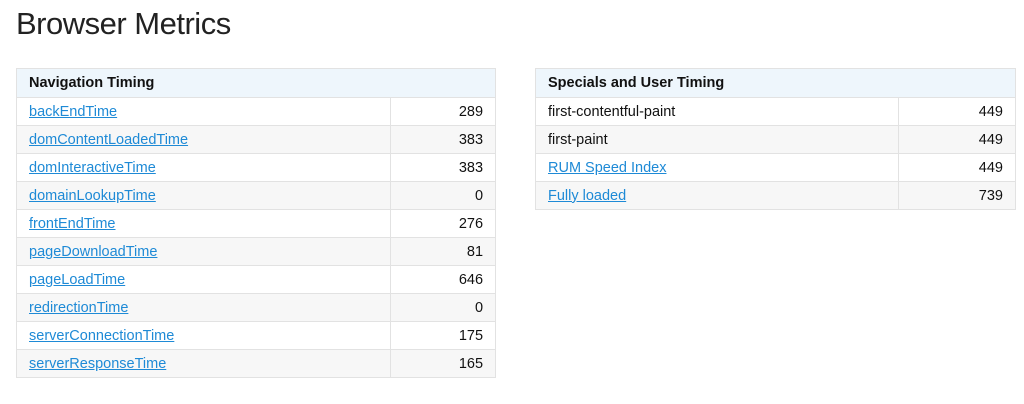 The image size is (1024, 404). I want to click on table-row: pageLoadTime 646, so click(256, 279).